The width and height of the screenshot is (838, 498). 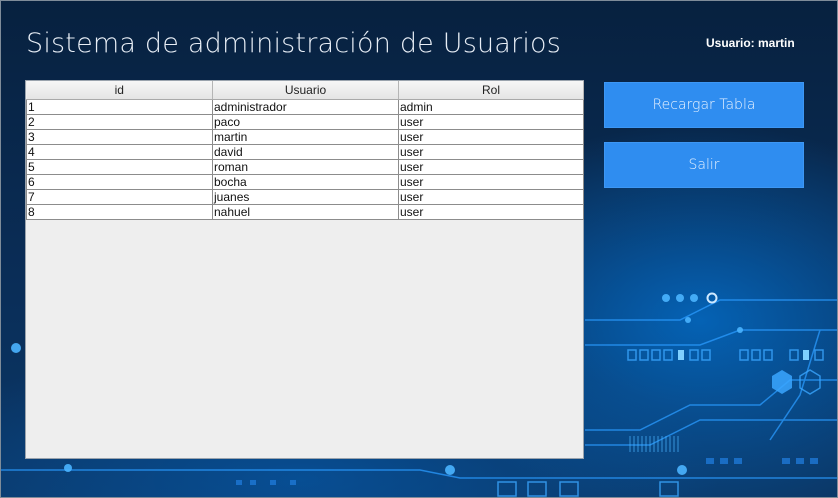 I want to click on column-header-usuario: Usuario, so click(x=305, y=90).